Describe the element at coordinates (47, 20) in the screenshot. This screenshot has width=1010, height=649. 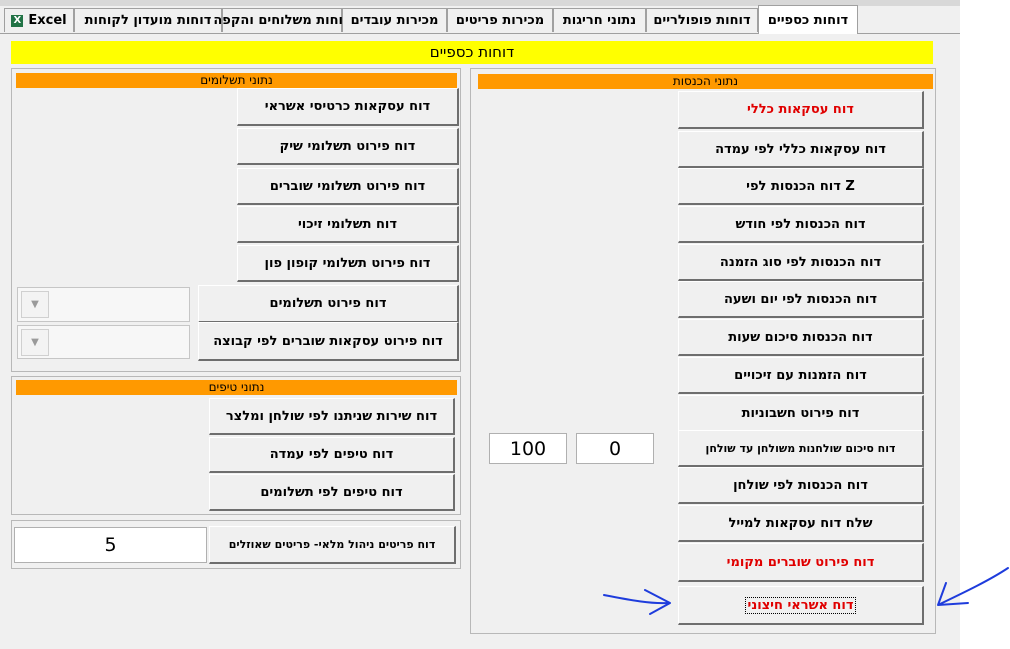
I see `tab-excel-label: Excel` at that location.